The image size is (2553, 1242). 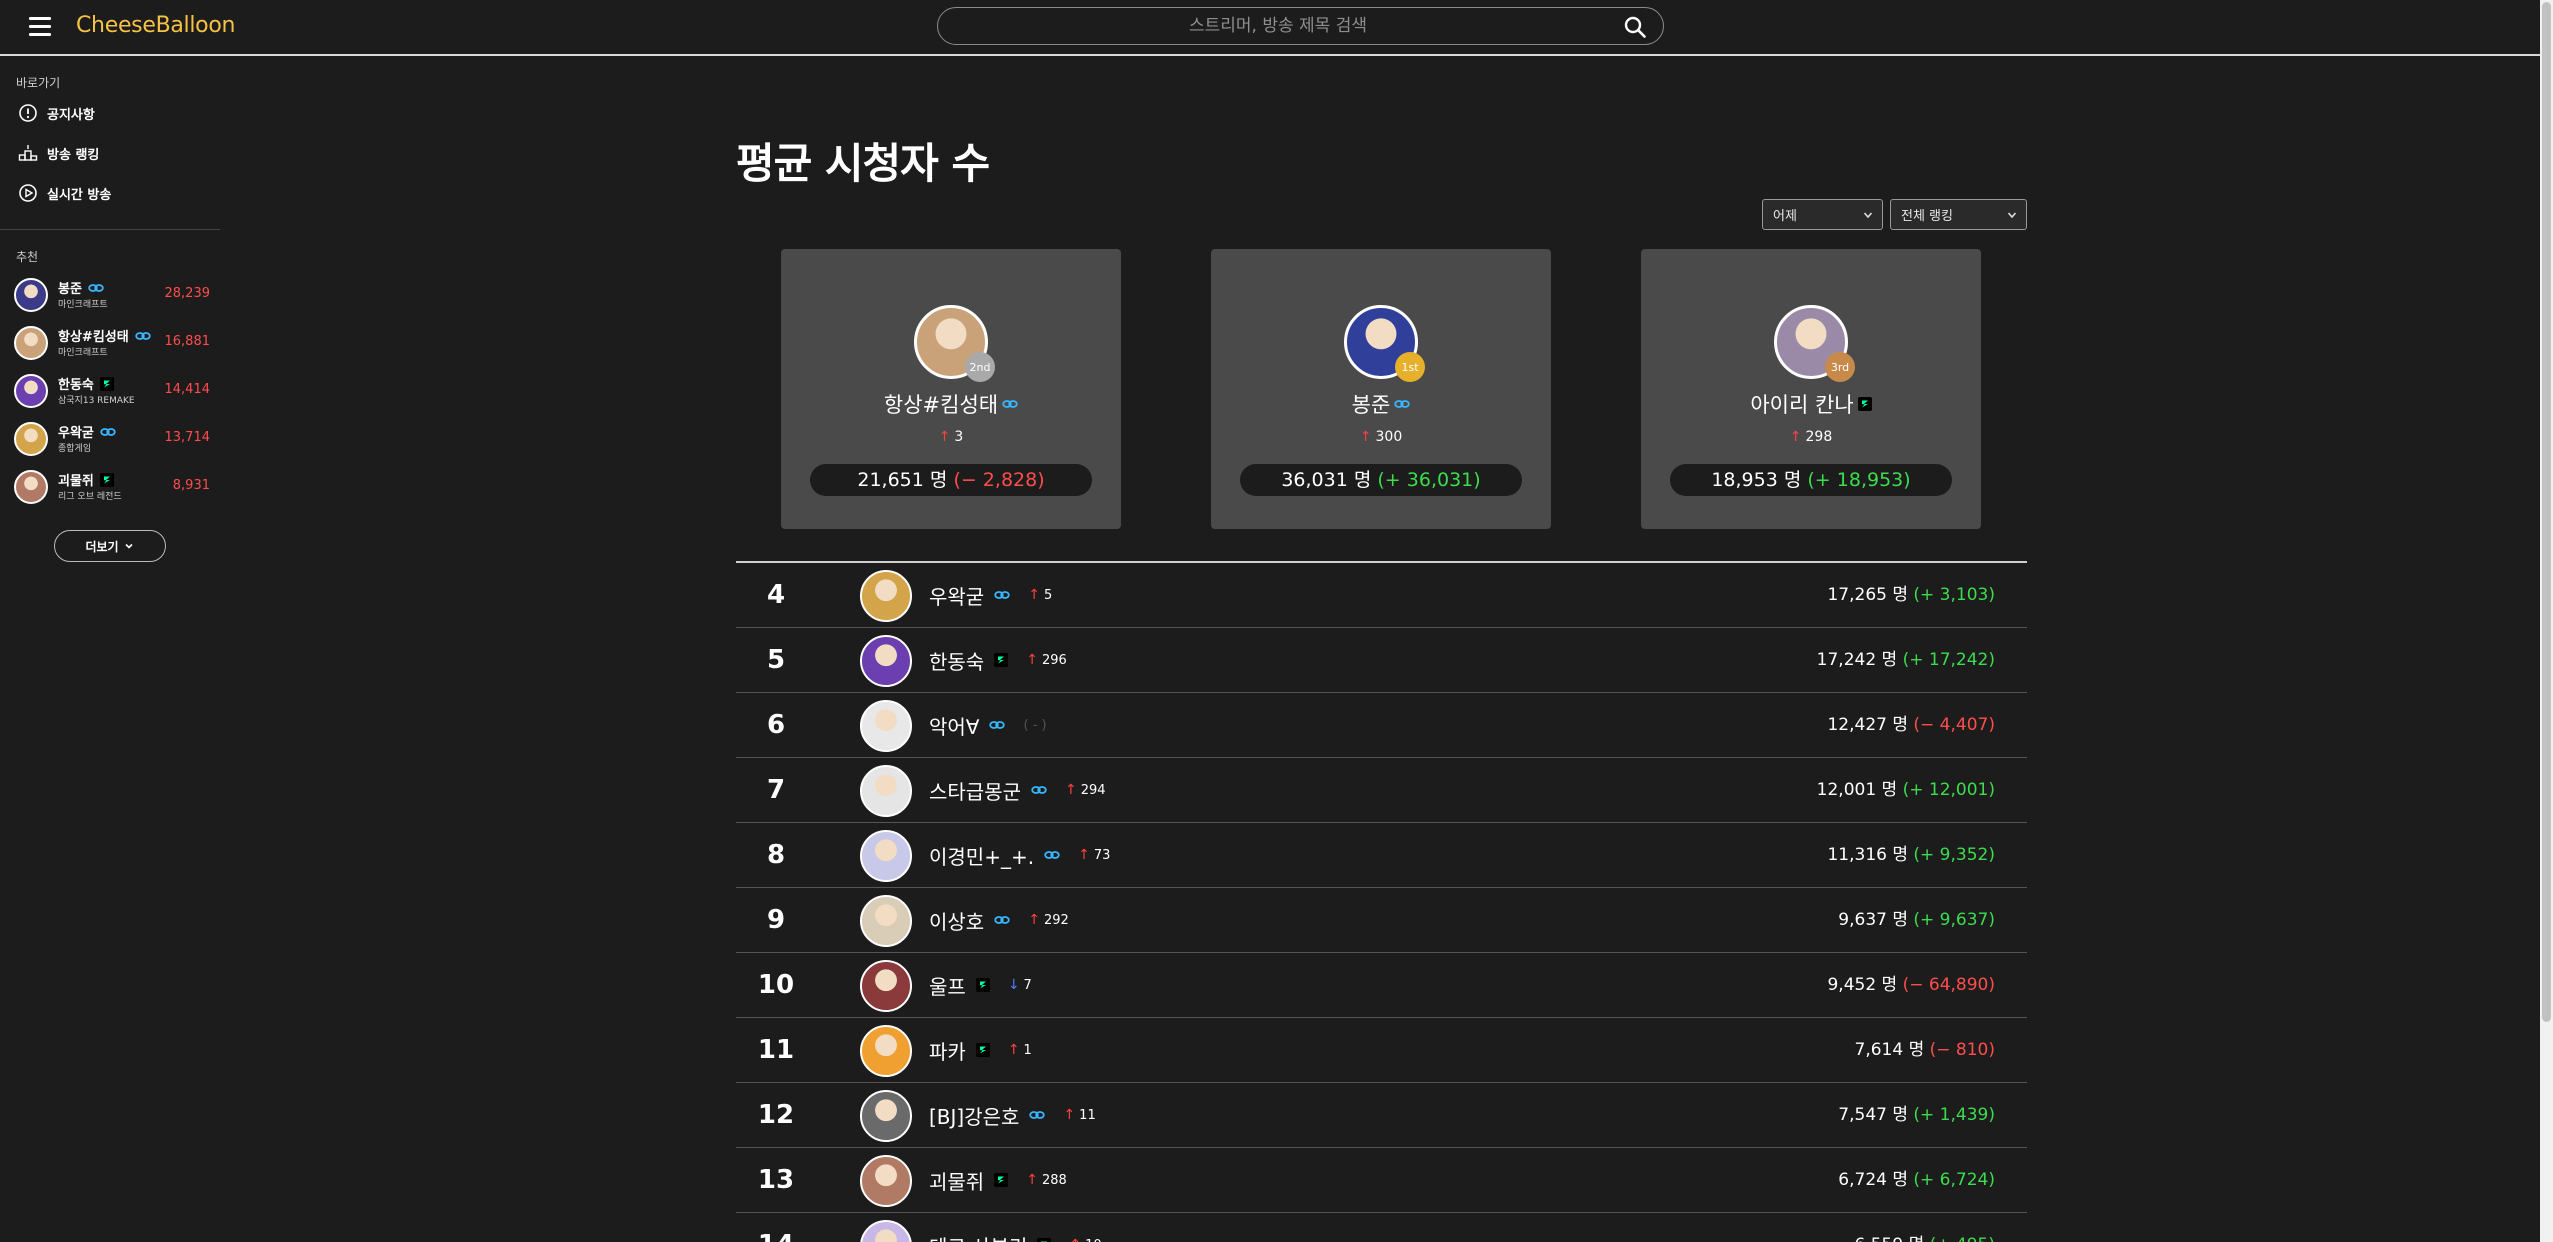 I want to click on period-select-value: 어제, so click(x=1785, y=216).